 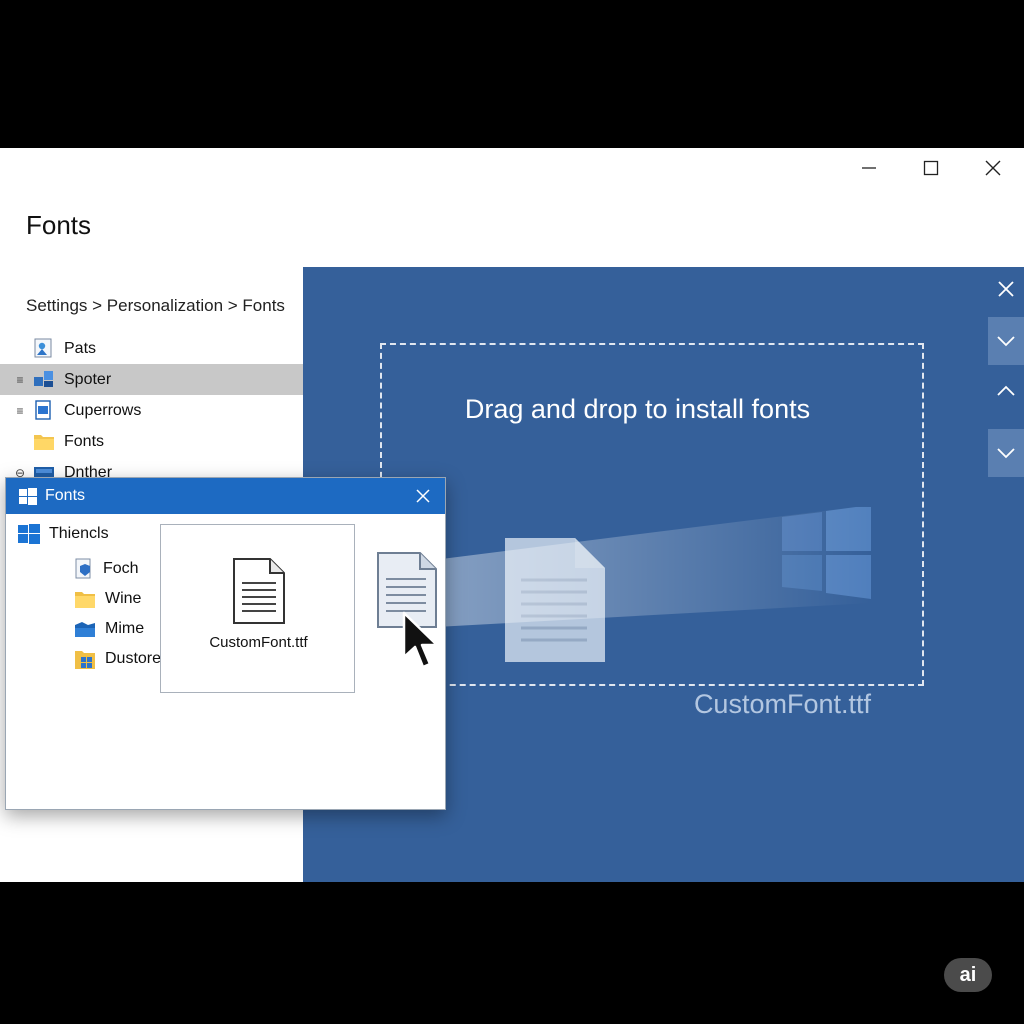 I want to click on minimize-icon, so click(x=869, y=168).